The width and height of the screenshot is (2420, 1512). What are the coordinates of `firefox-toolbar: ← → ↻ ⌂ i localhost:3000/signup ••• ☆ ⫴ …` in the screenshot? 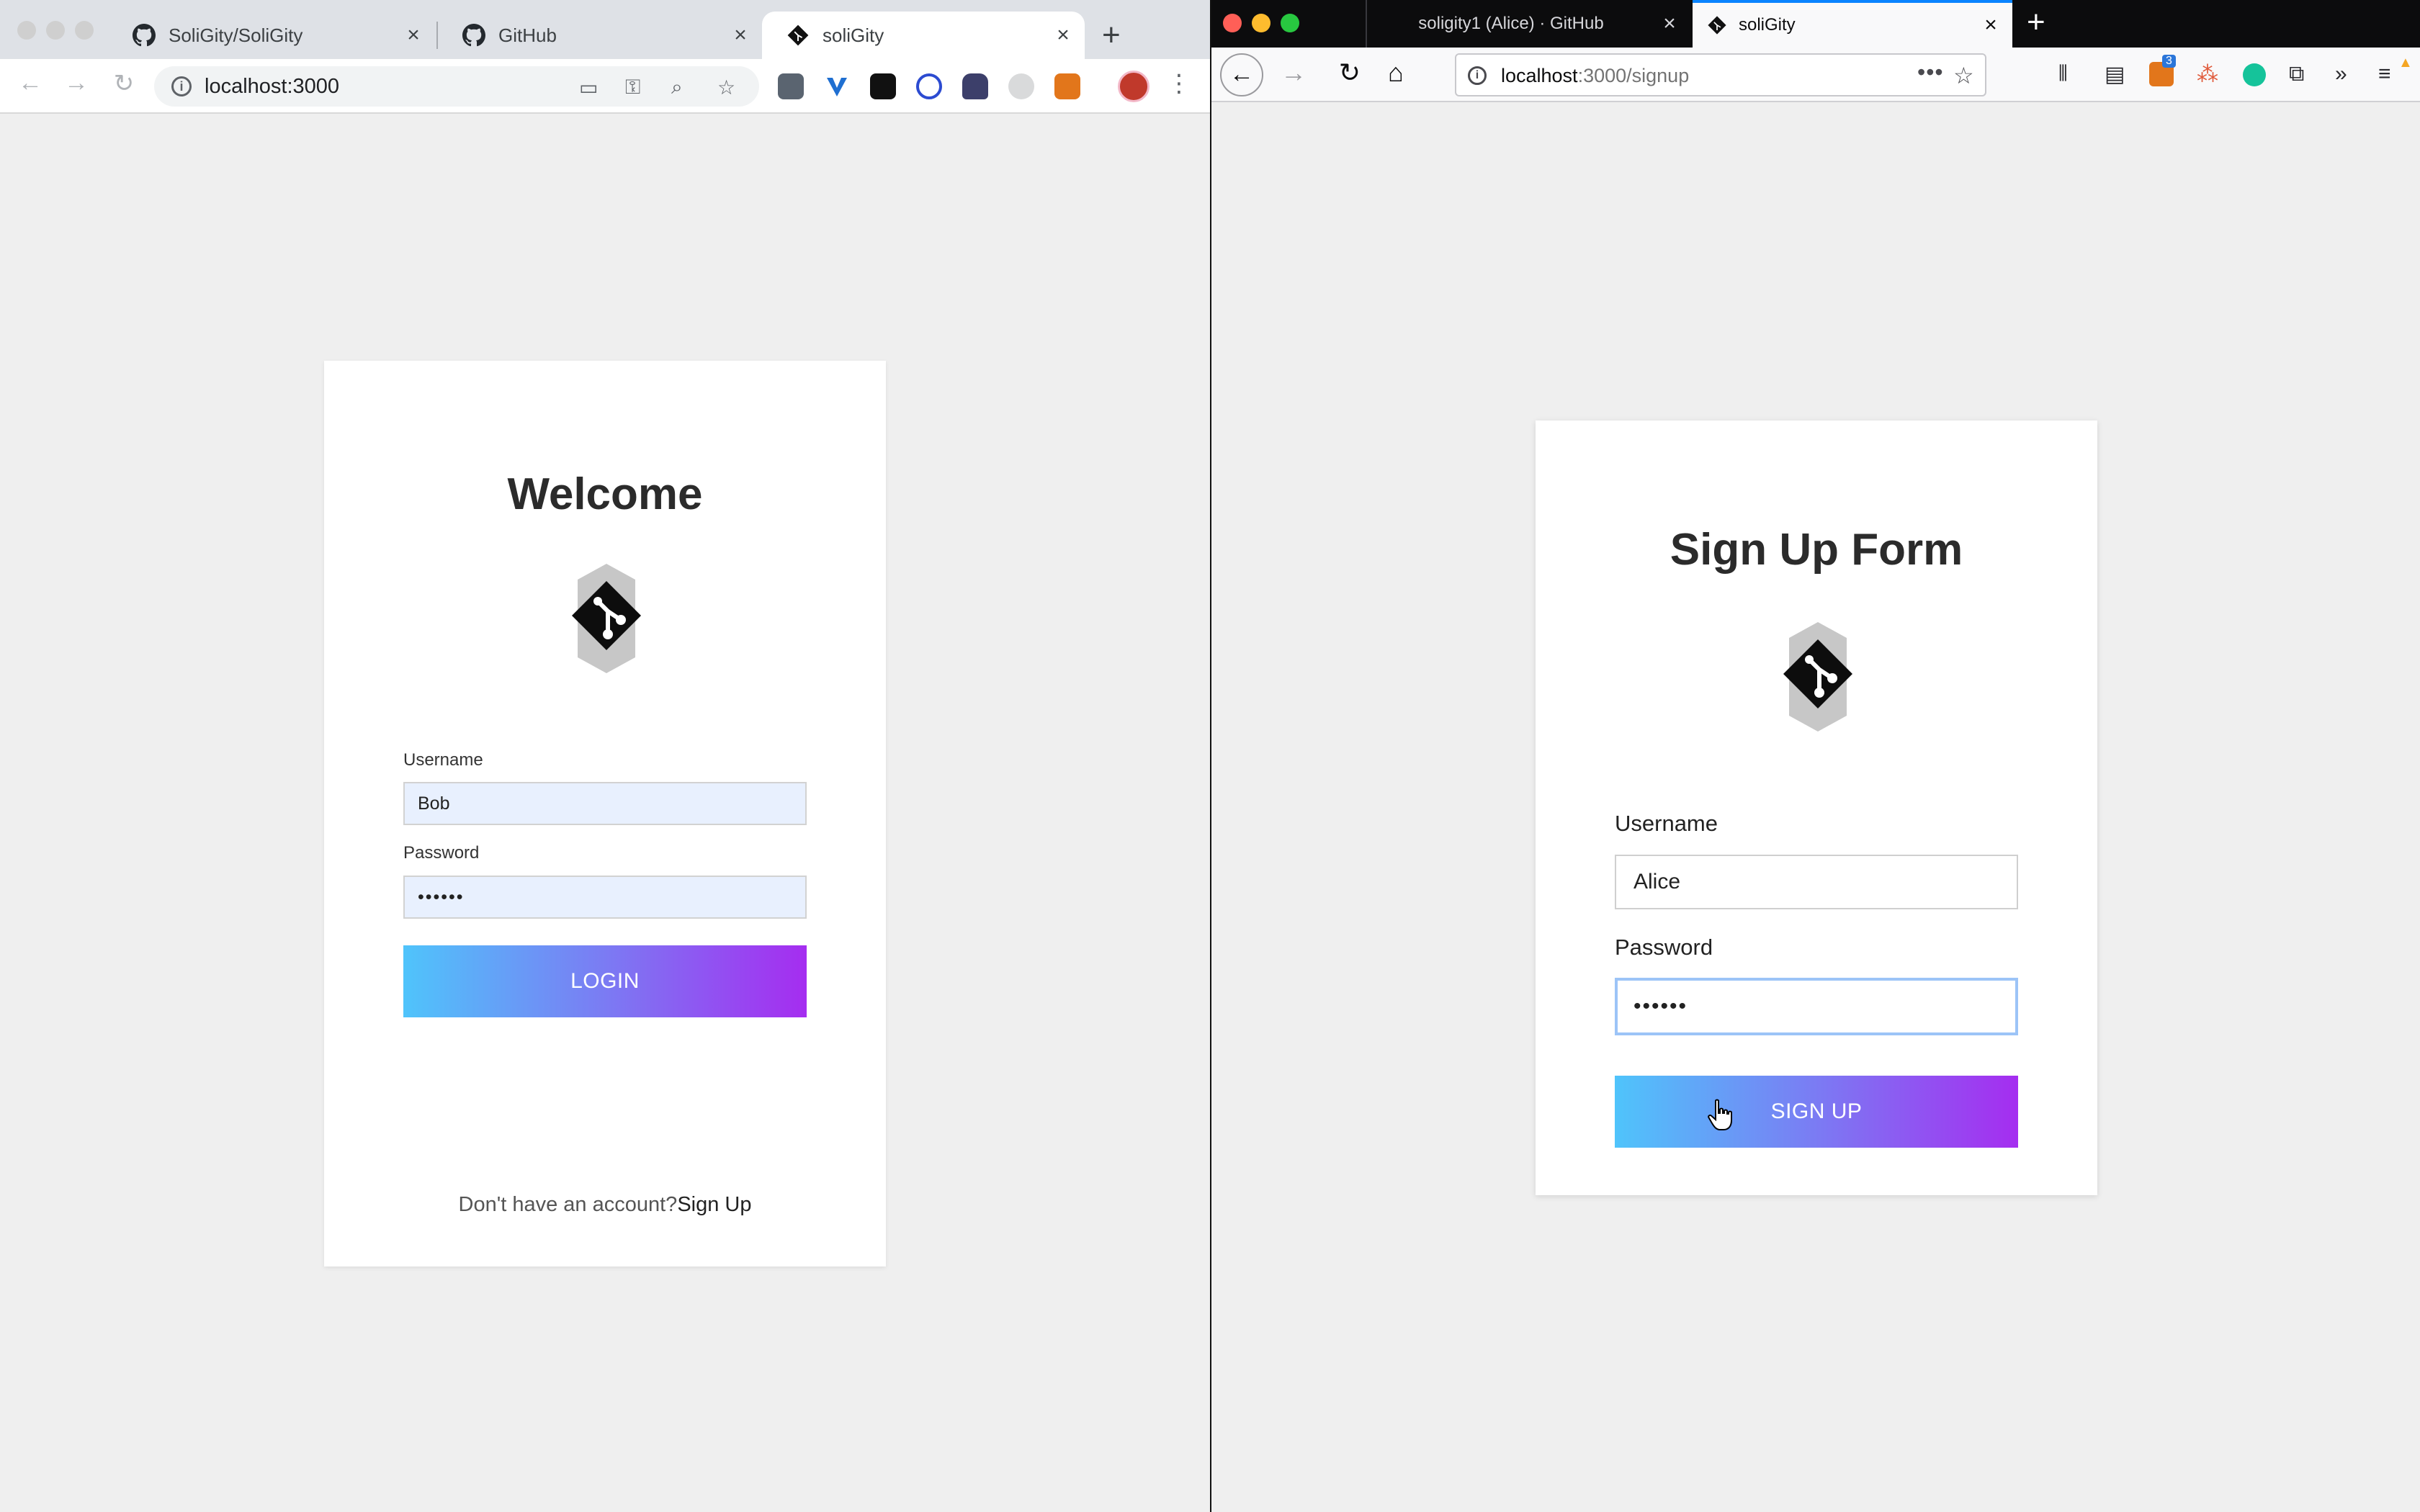 It's located at (1815, 75).